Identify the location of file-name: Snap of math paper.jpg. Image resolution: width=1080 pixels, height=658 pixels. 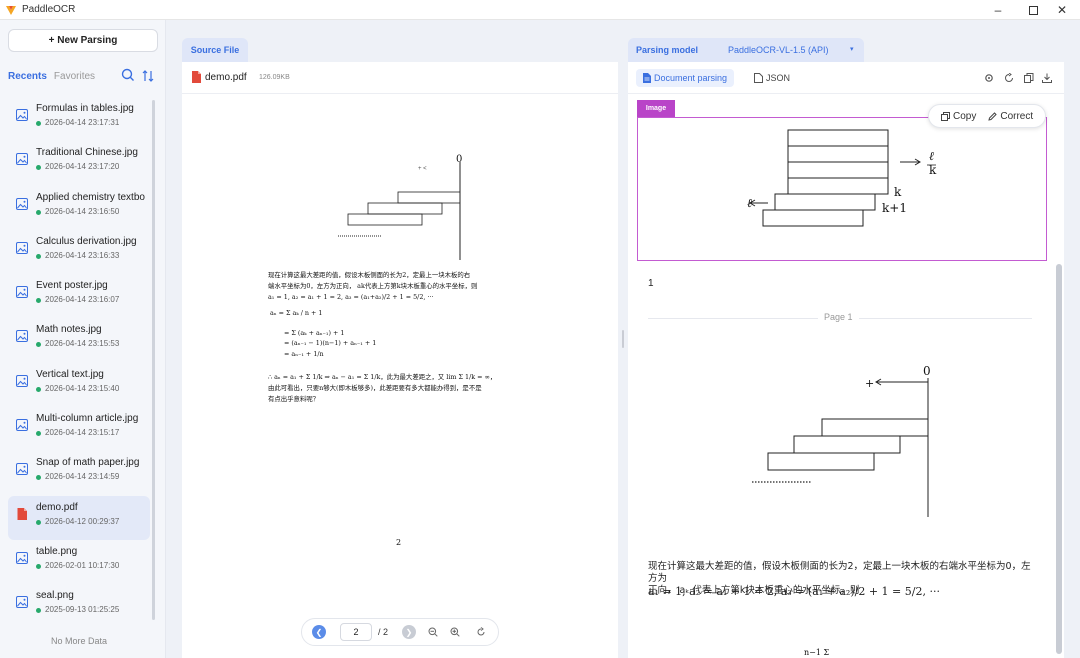
(88, 463).